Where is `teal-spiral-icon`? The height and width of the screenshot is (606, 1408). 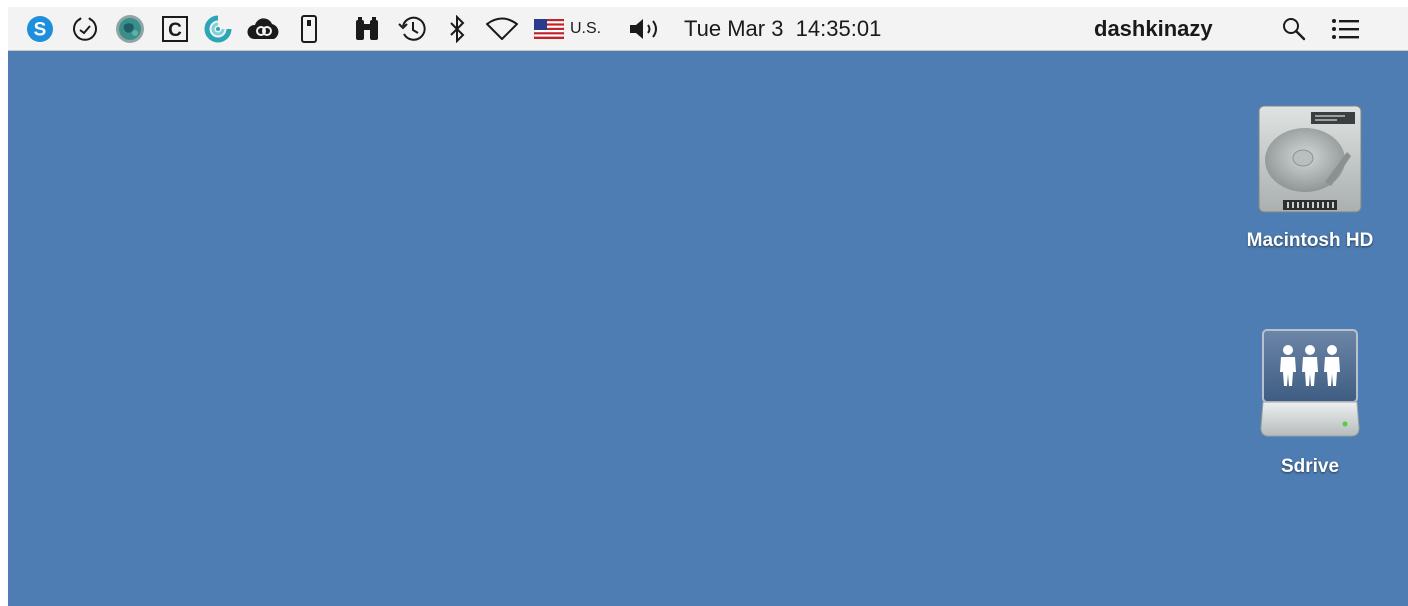 teal-spiral-icon is located at coordinates (218, 29).